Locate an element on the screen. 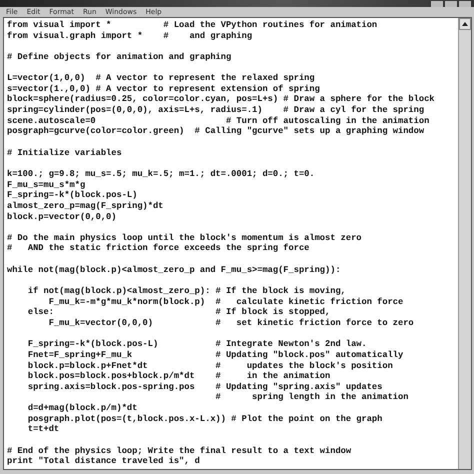 Image resolution: width=474 pixels, height=474 pixels. code-line: from visual import * # Load the VPython routines for animation is located at coordinates (192, 25).